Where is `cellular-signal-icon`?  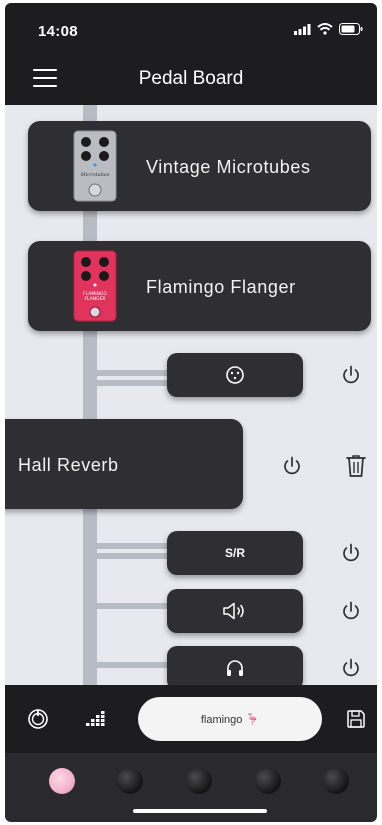 cellular-signal-icon is located at coordinates (302, 29).